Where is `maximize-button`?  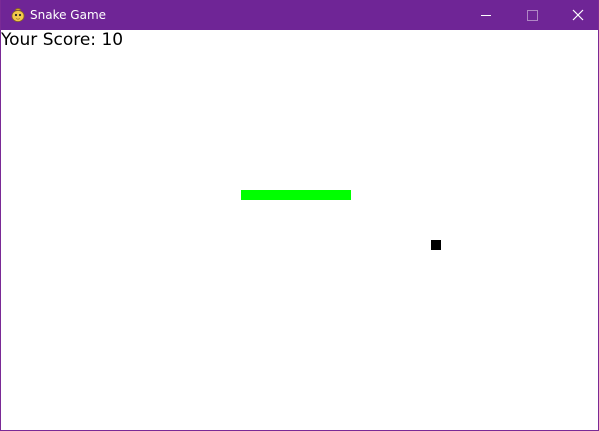
maximize-button is located at coordinates (532, 15).